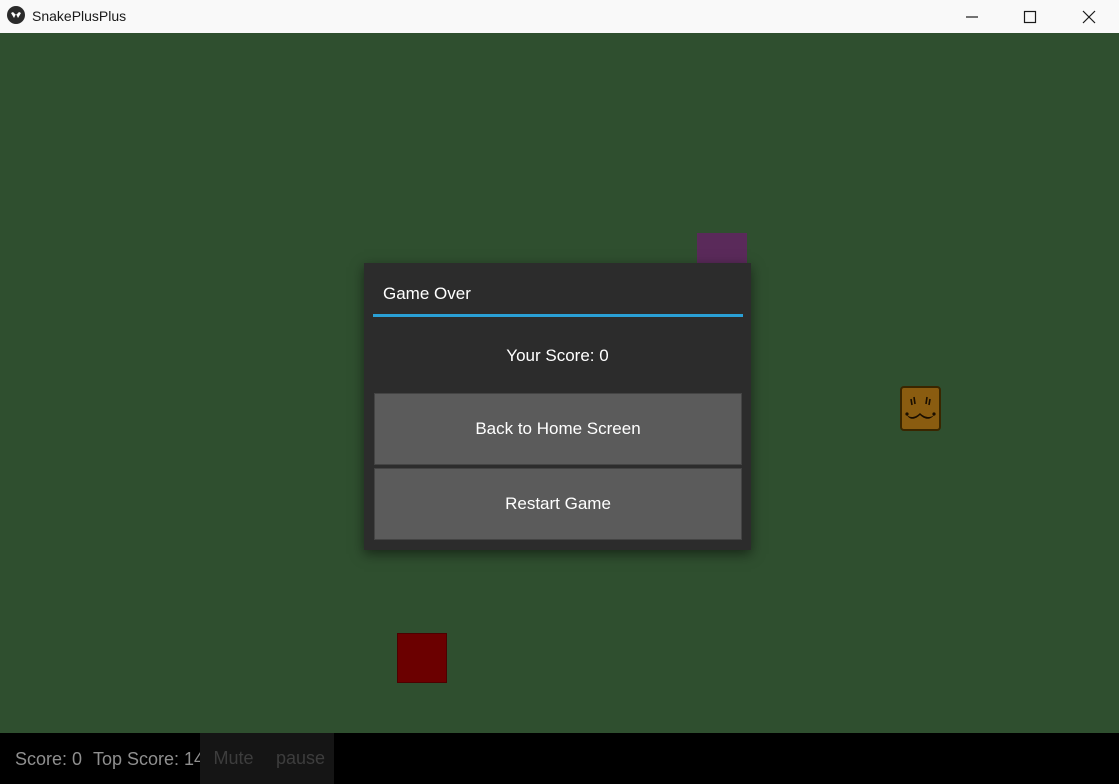 Image resolution: width=1119 pixels, height=784 pixels. I want to click on score-label: Score: 0, so click(49, 759).